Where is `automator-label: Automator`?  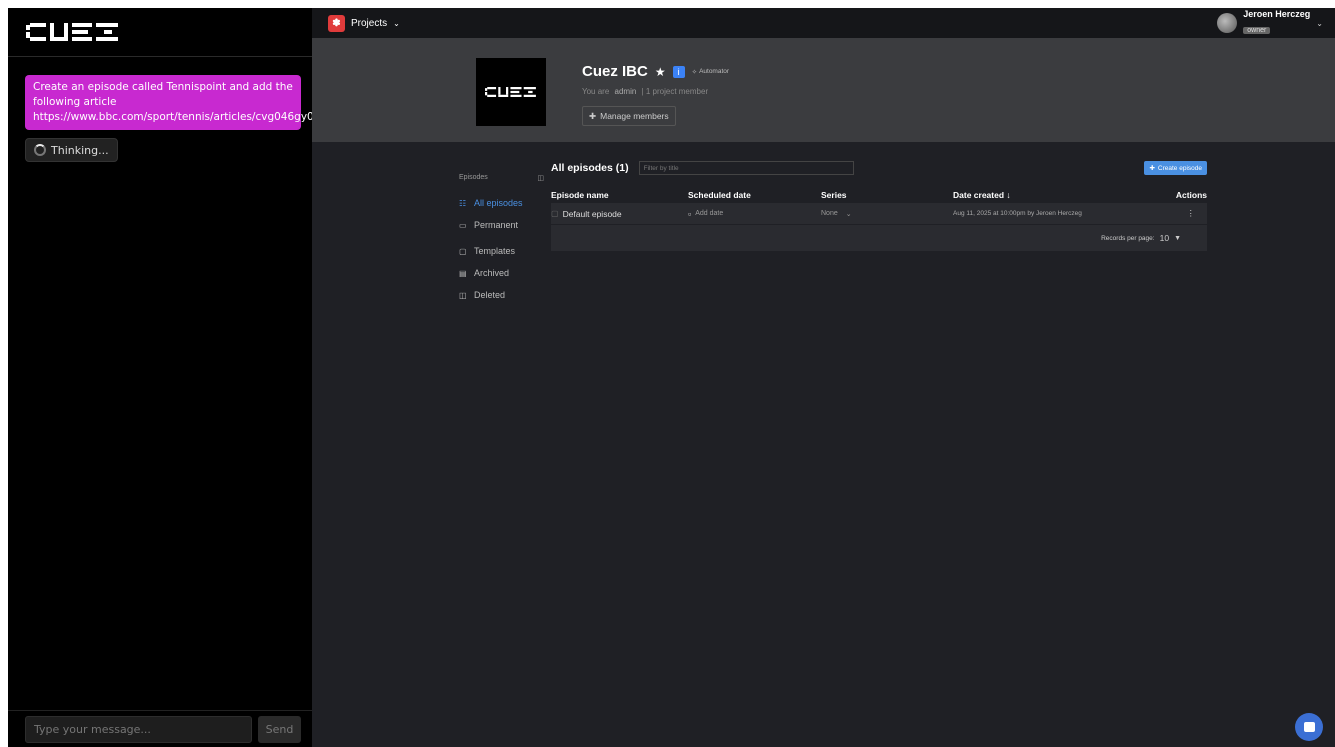 automator-label: Automator is located at coordinates (714, 71).